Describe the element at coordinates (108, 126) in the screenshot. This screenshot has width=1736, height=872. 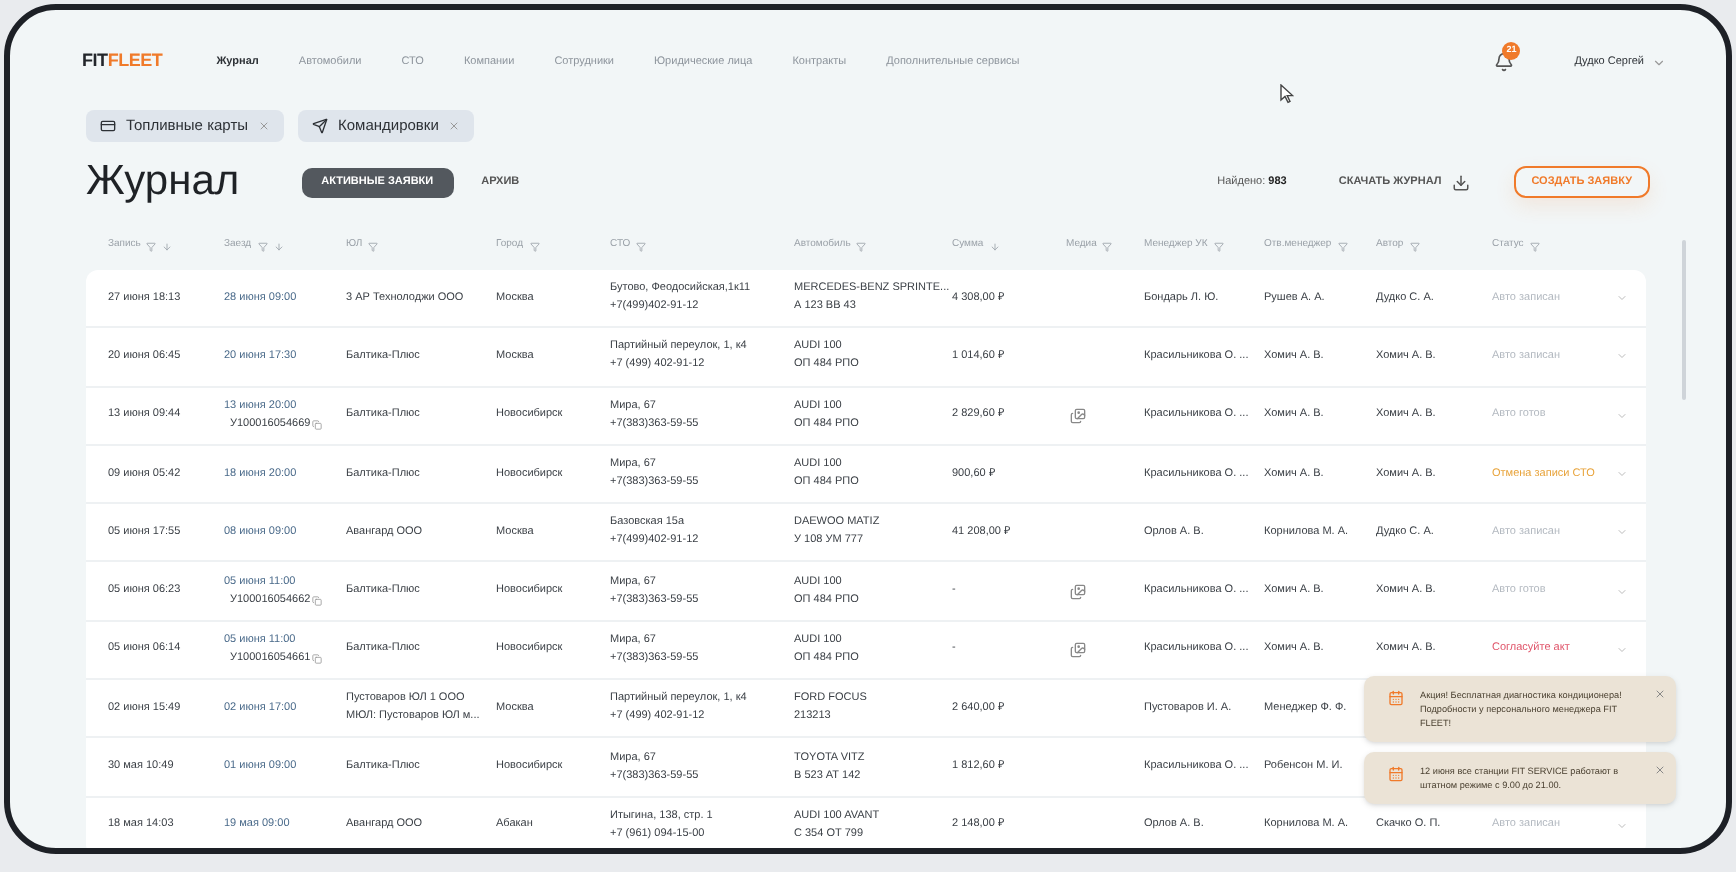
I see `card-icon` at that location.